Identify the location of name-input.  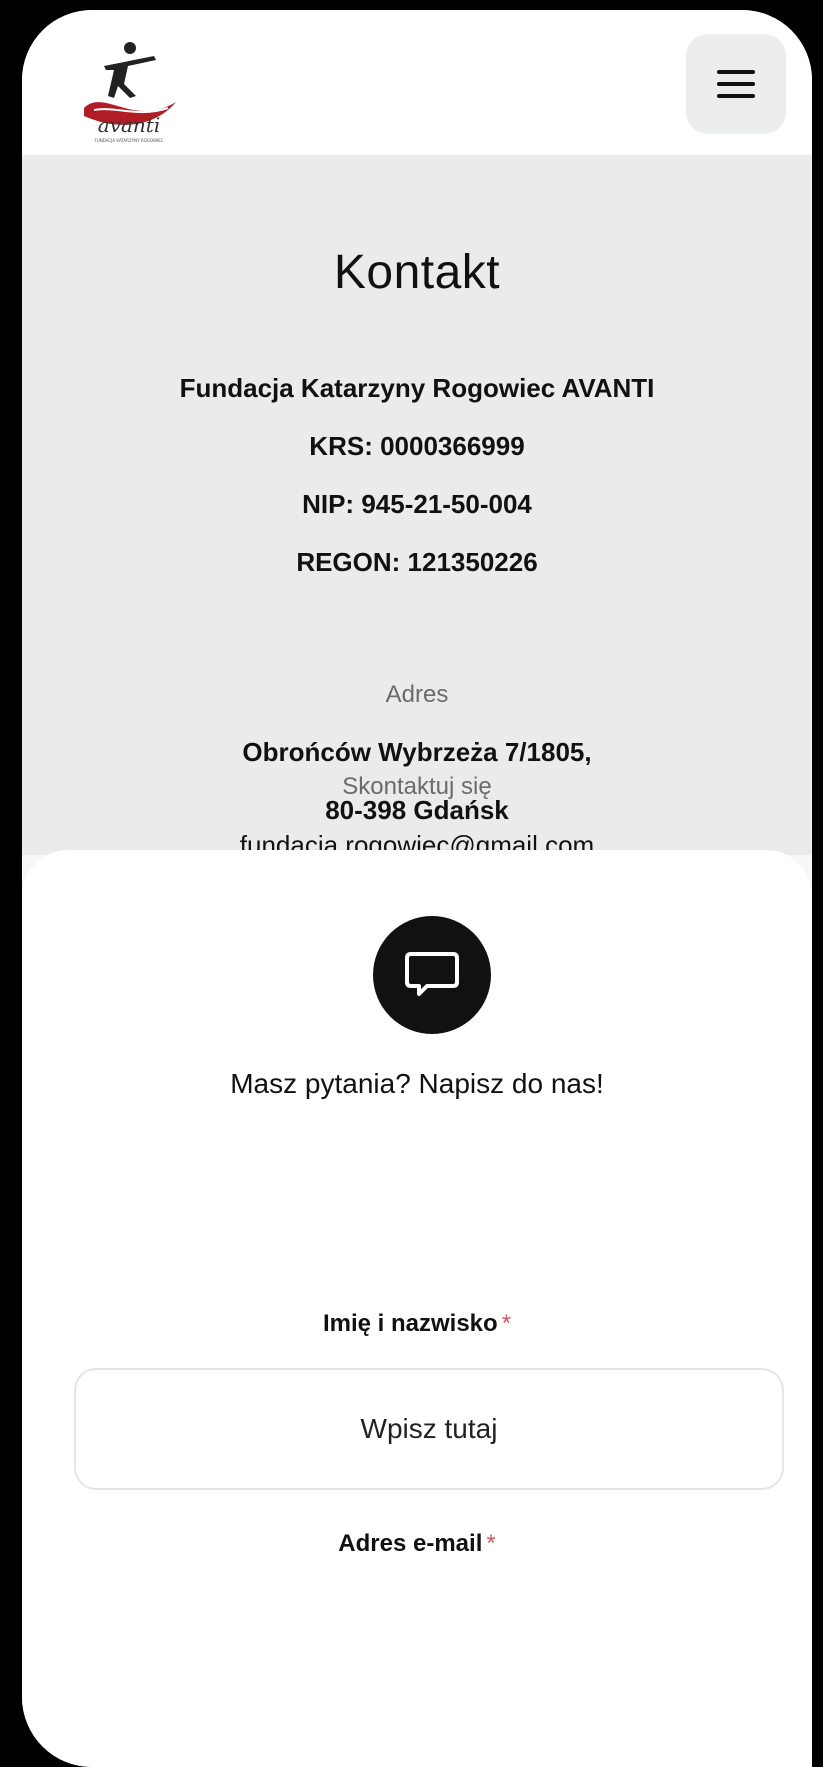
(429, 1429).